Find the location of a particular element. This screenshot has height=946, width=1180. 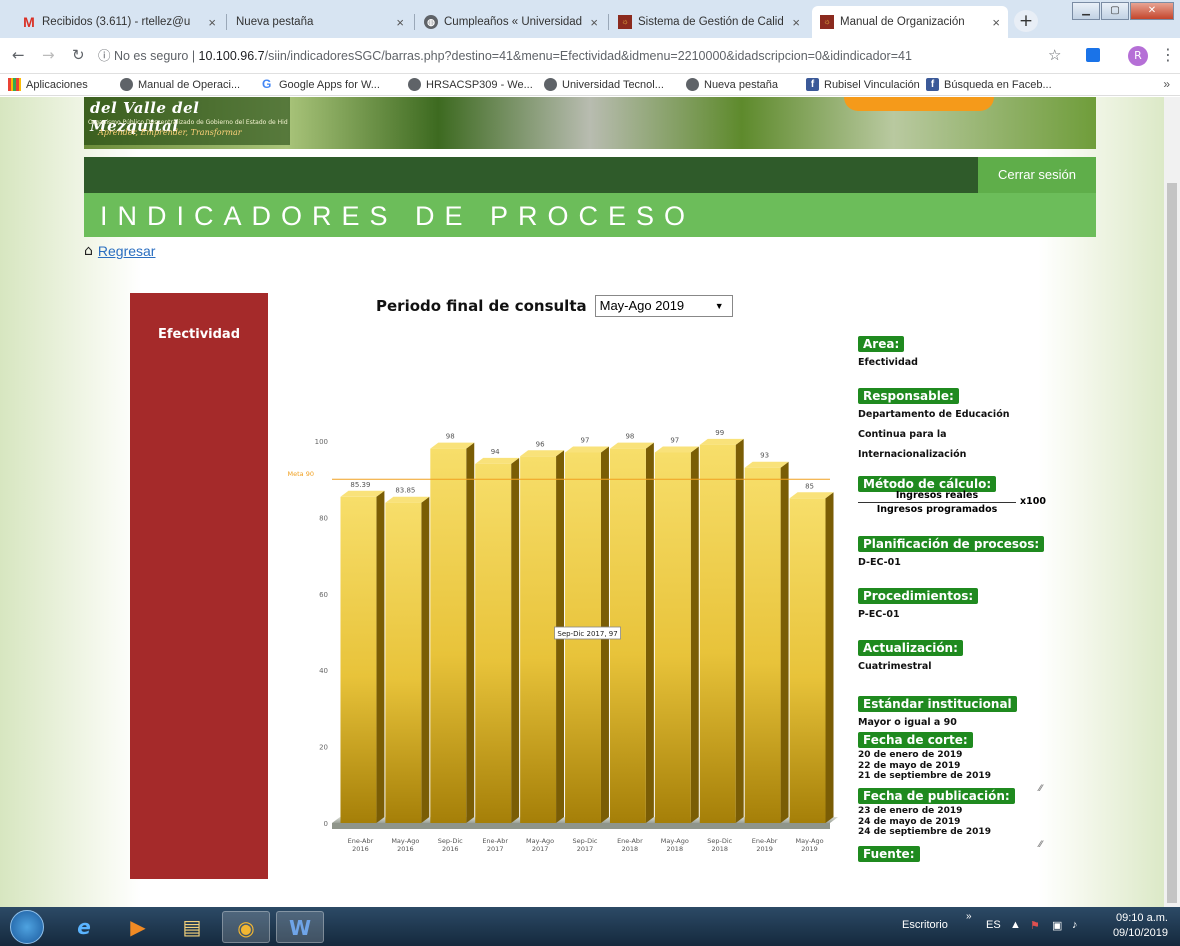

language-indicator: ES is located at coordinates (993, 925).